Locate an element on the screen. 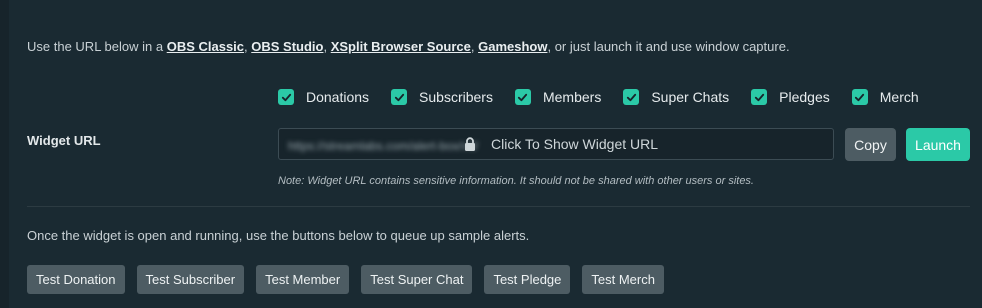  copy-button: Copy is located at coordinates (870, 144).